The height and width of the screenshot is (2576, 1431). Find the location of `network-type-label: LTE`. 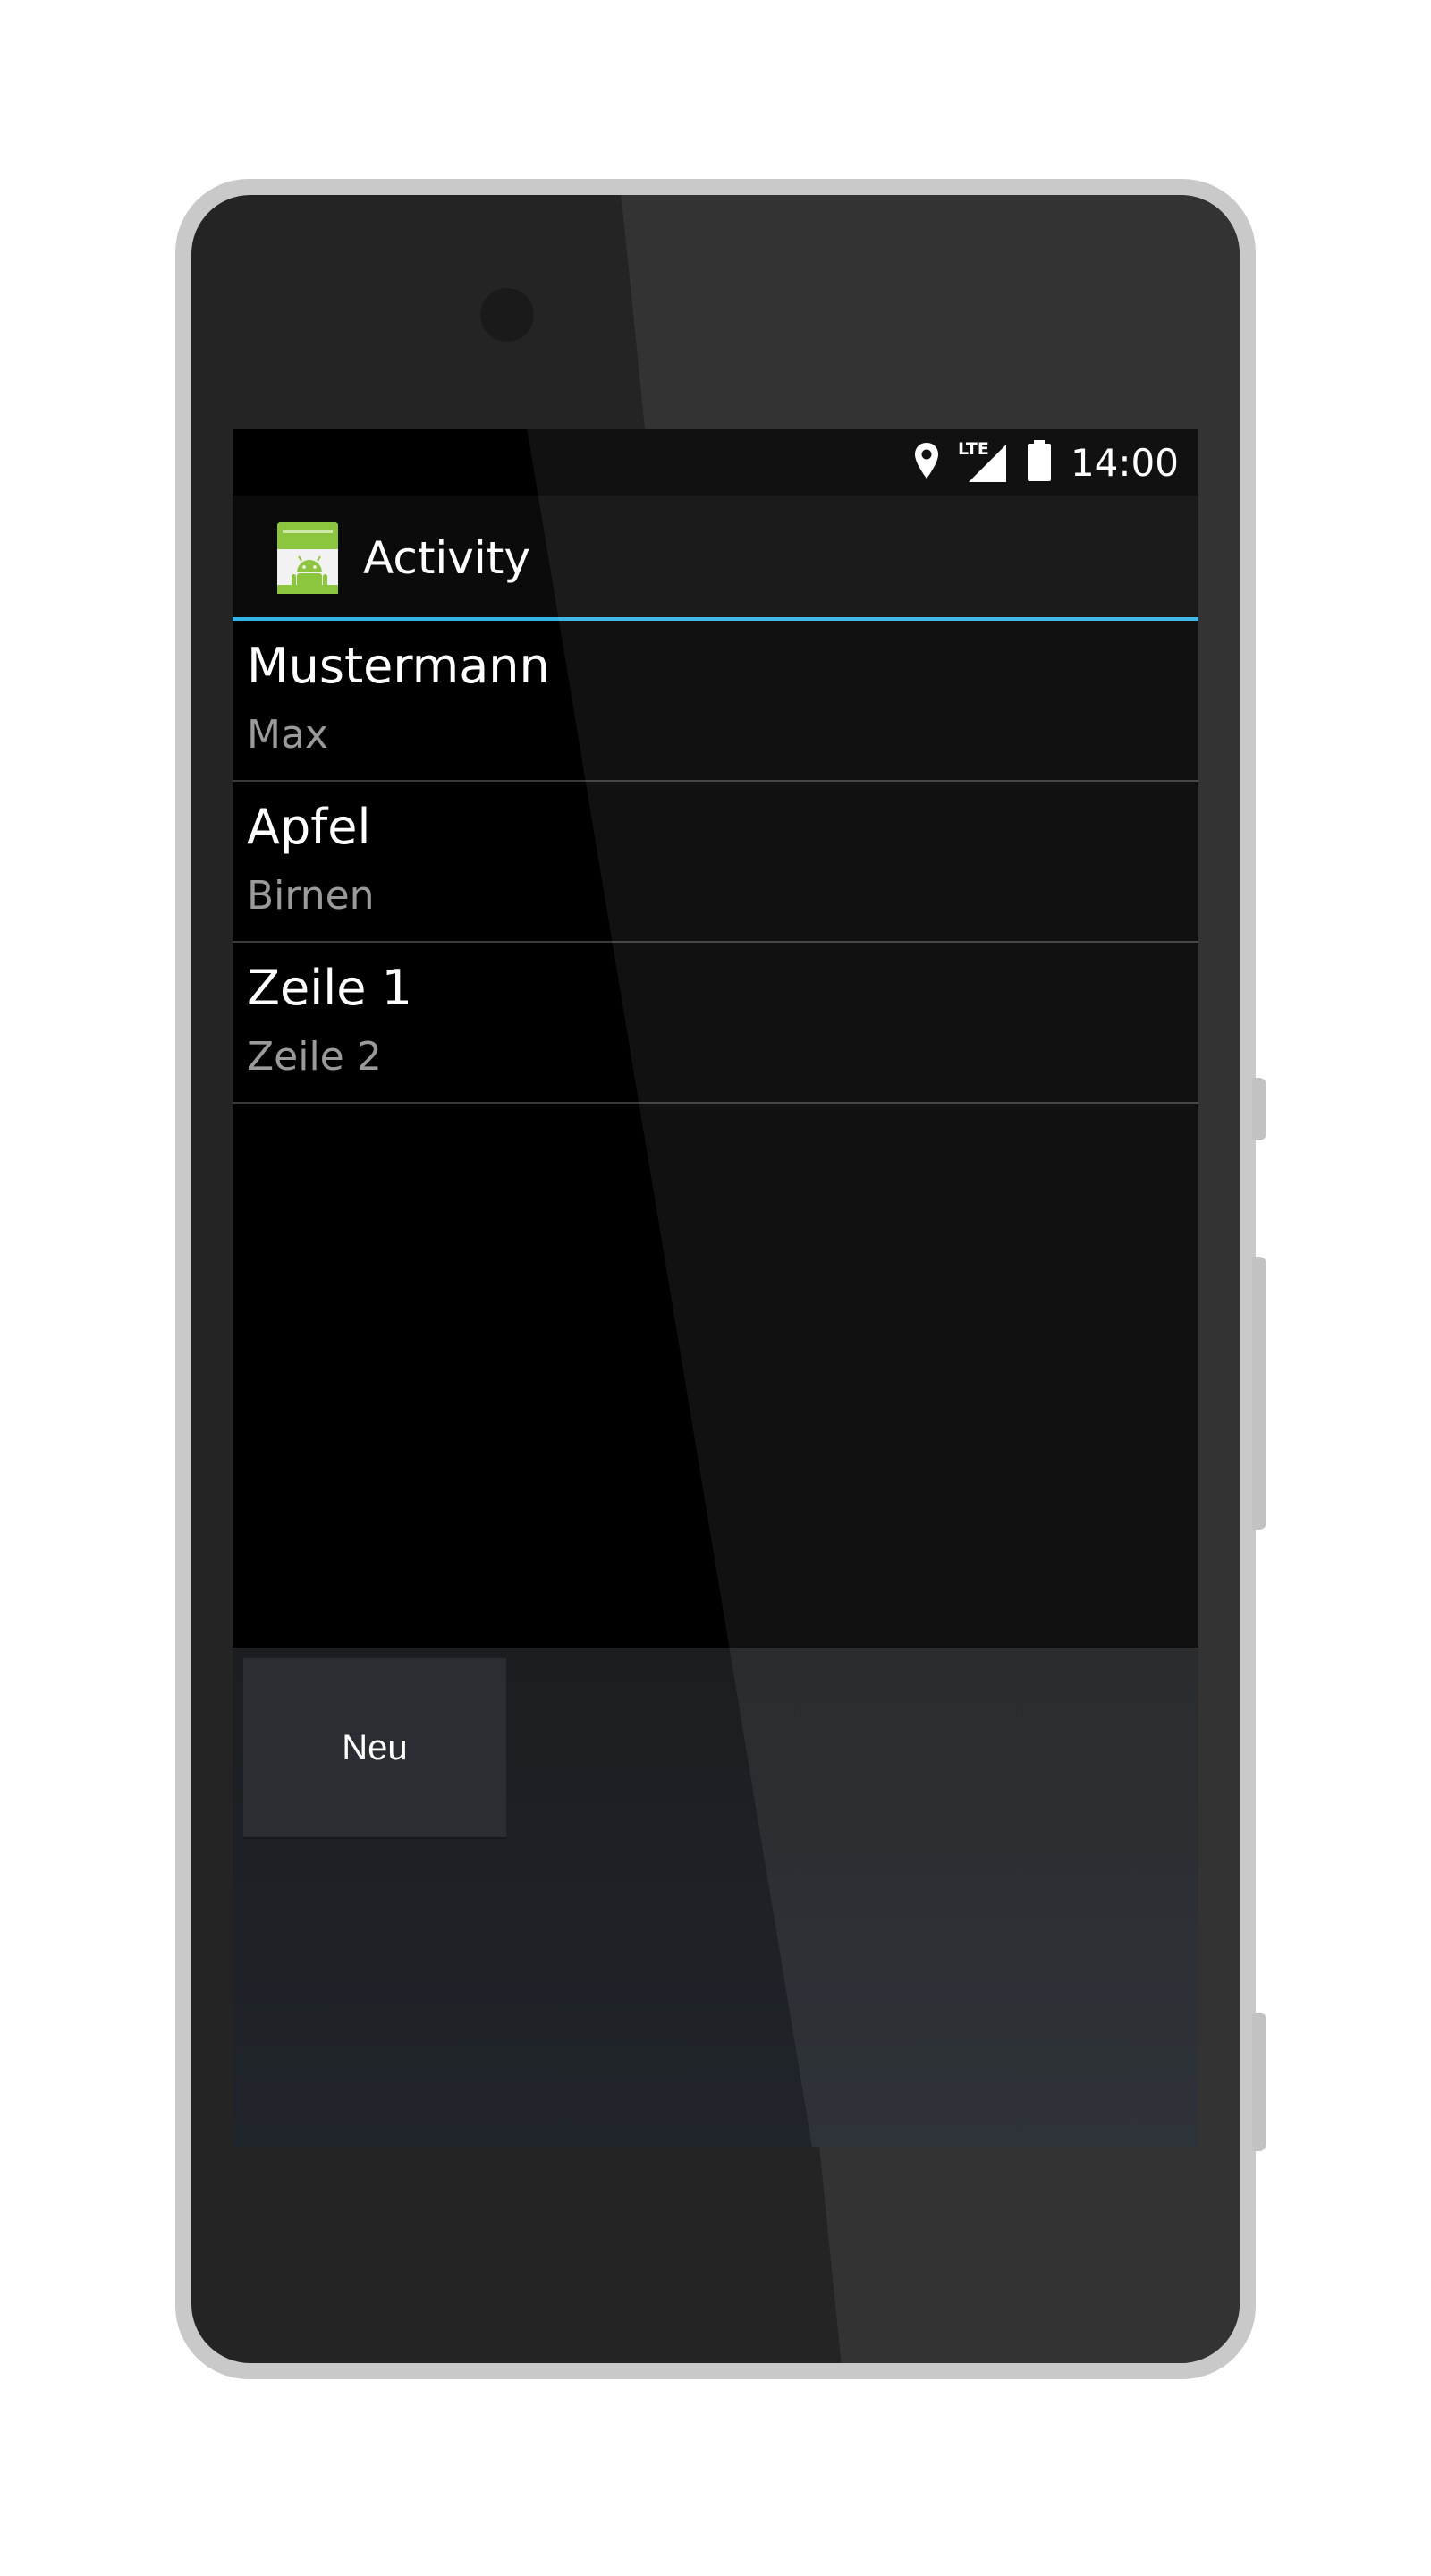

network-type-label: LTE is located at coordinates (973, 449).